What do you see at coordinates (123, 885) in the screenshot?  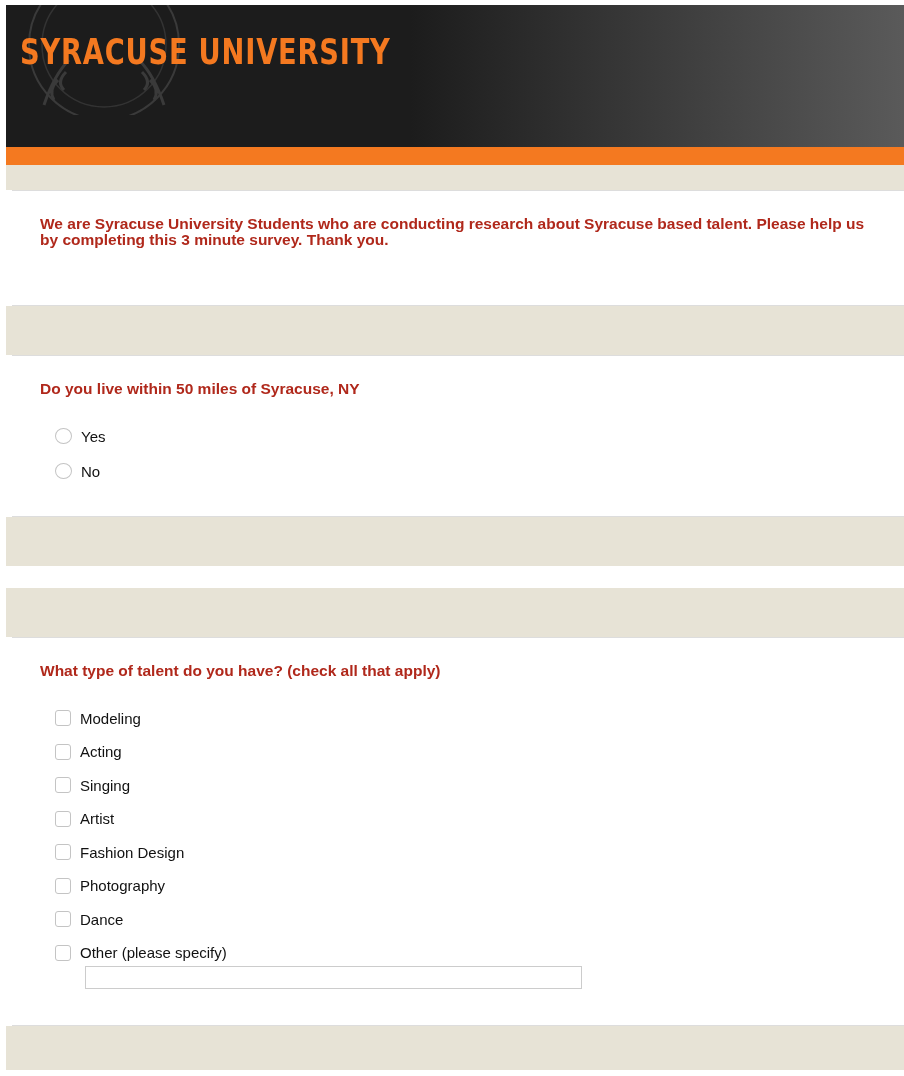 I see `option-label: Photography` at bounding box center [123, 885].